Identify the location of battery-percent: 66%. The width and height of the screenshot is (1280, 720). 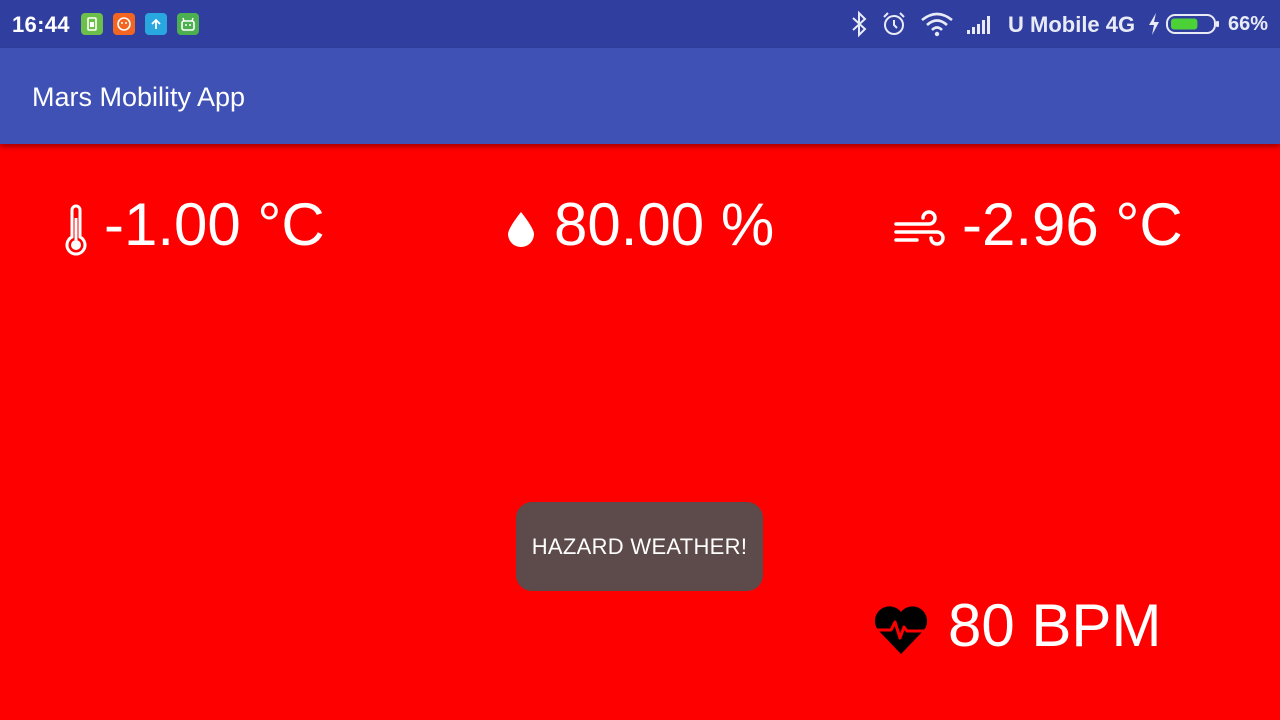
(1248, 24).